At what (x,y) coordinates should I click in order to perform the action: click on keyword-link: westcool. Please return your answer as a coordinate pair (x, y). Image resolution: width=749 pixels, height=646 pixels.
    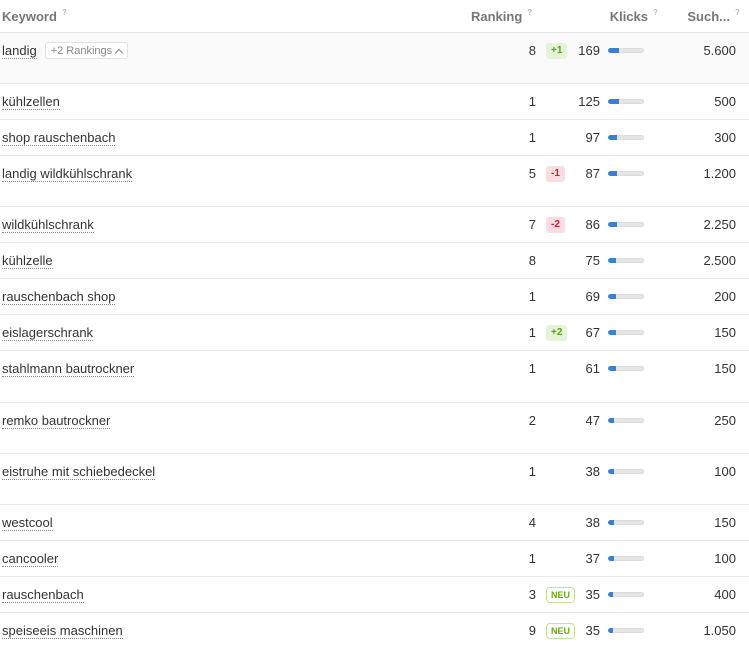
    Looking at the image, I should click on (27, 523).